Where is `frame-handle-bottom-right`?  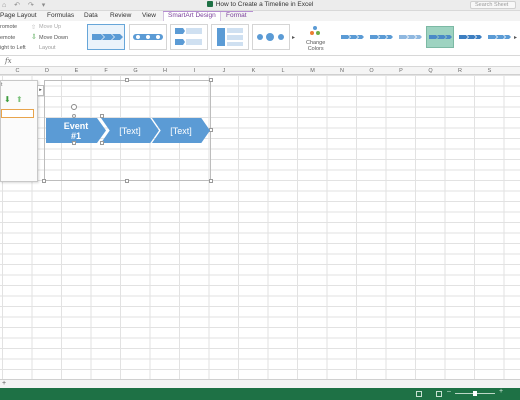 frame-handle-bottom-right is located at coordinates (211, 181).